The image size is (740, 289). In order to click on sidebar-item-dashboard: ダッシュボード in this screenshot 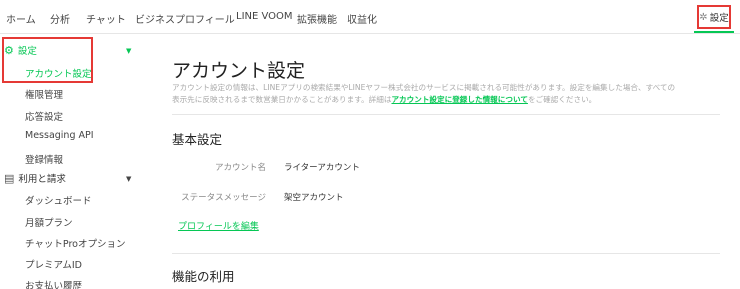, I will do `click(58, 200)`.